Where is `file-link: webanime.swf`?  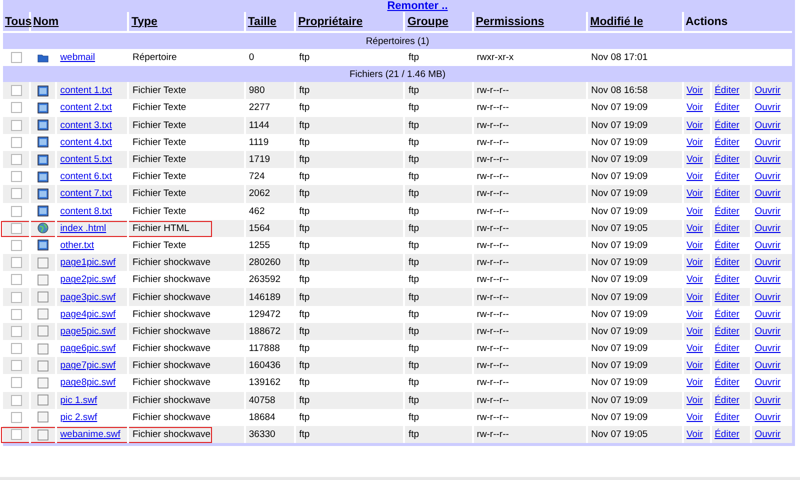
file-link: webanime.swf is located at coordinates (90, 434).